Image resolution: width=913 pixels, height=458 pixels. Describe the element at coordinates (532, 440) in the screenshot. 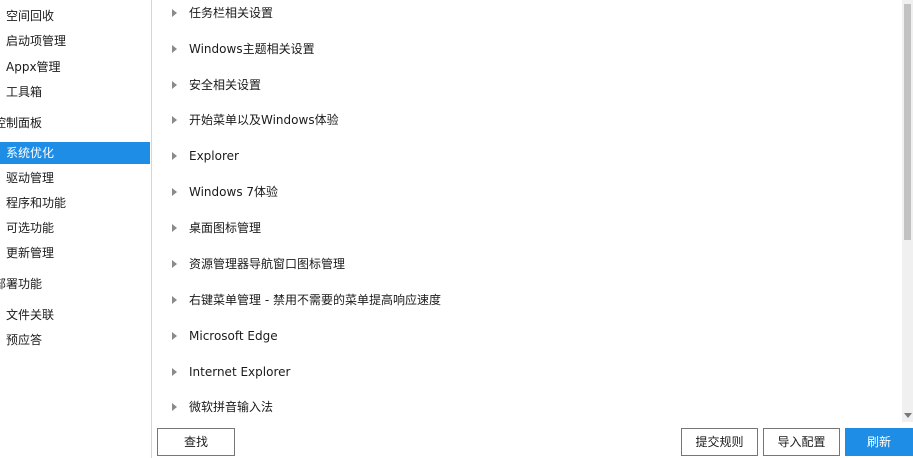

I see `bottom-toolbar: 查找 提交规则 导入配置 刷新` at that location.